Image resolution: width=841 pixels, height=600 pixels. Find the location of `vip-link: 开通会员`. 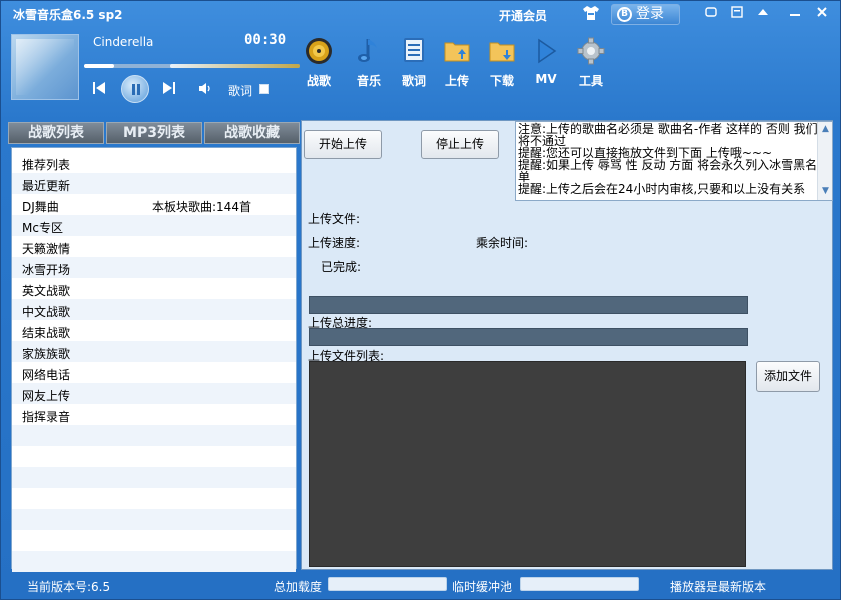

vip-link: 开通会员 is located at coordinates (523, 15).